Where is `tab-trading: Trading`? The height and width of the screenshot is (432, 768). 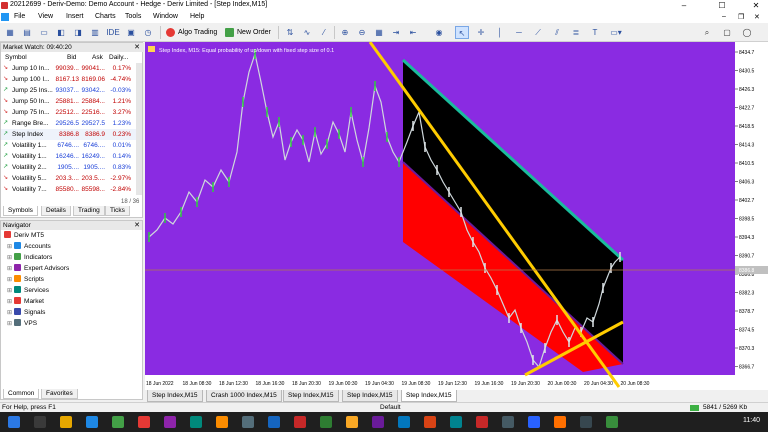
tab-trading: Trading is located at coordinates (89, 211).